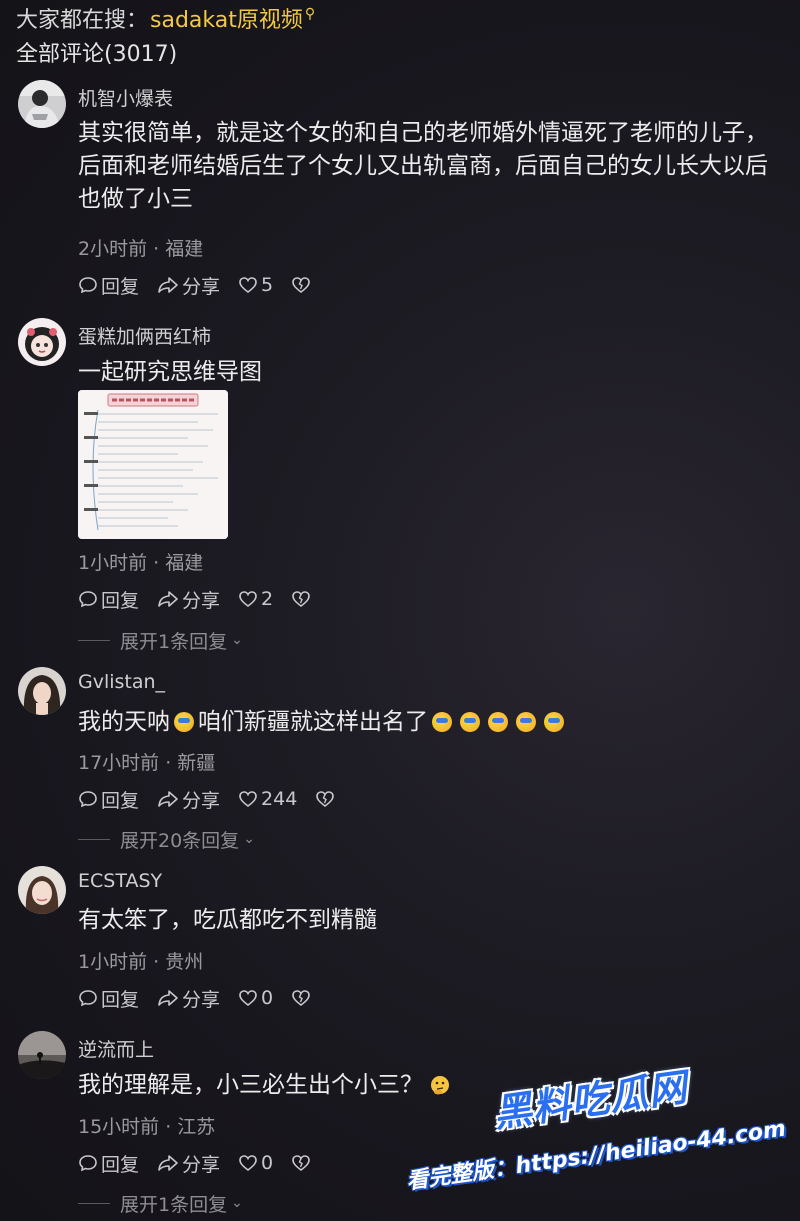 The height and width of the screenshot is (1221, 800). I want to click on expand-replies-label: 展开20条回复, so click(180, 840).